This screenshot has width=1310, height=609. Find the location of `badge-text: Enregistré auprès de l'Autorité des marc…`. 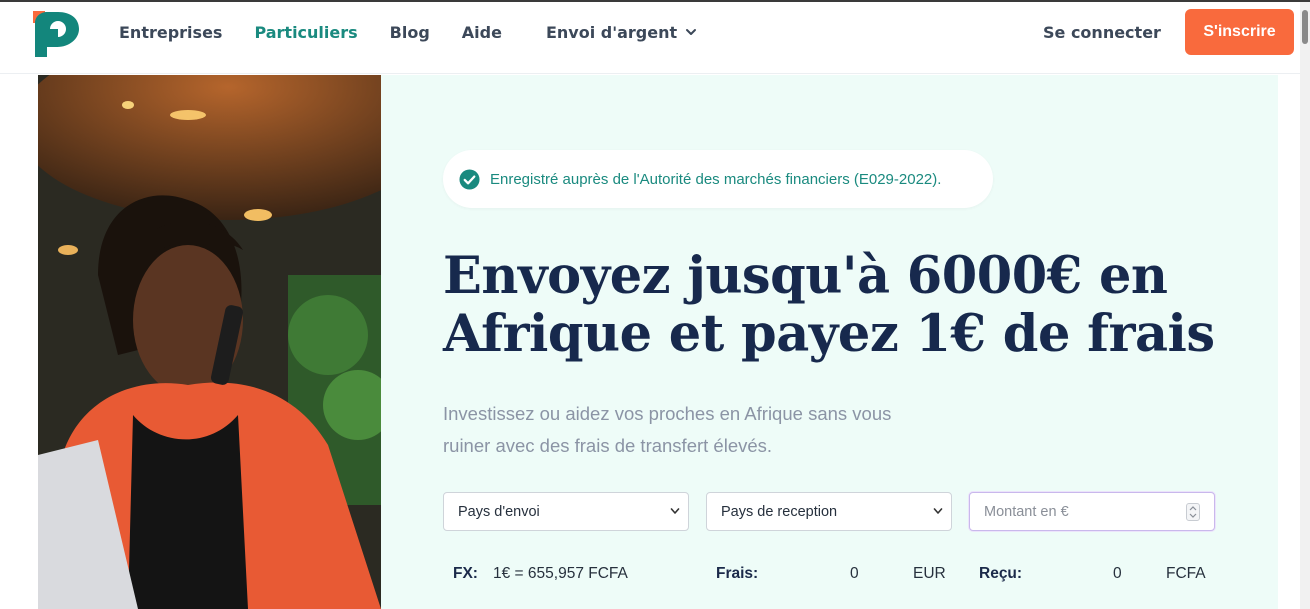

badge-text: Enregistré auprès de l'Autorité des marc… is located at coordinates (716, 179).